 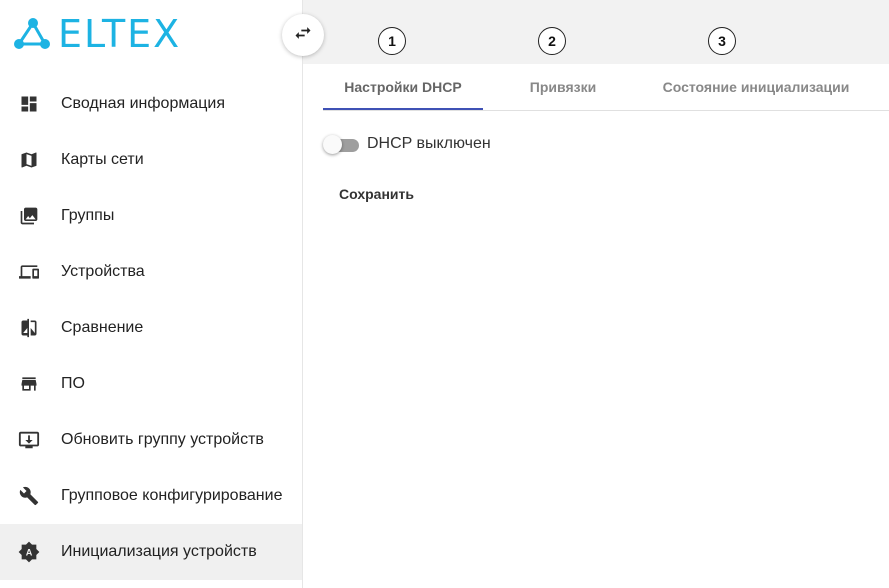 What do you see at coordinates (376, 194) in the screenshot?
I see `save-button: Сохранить` at bounding box center [376, 194].